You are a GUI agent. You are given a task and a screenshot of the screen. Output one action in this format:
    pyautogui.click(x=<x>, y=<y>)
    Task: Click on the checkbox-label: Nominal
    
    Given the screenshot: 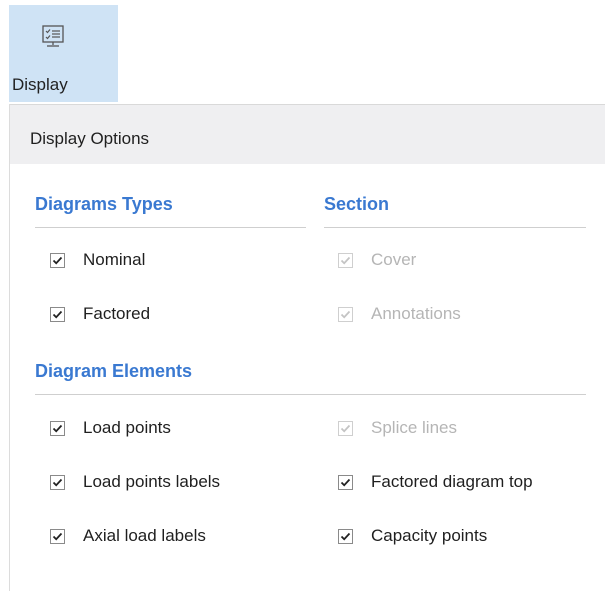 What is the action you would take?
    pyautogui.click(x=114, y=259)
    